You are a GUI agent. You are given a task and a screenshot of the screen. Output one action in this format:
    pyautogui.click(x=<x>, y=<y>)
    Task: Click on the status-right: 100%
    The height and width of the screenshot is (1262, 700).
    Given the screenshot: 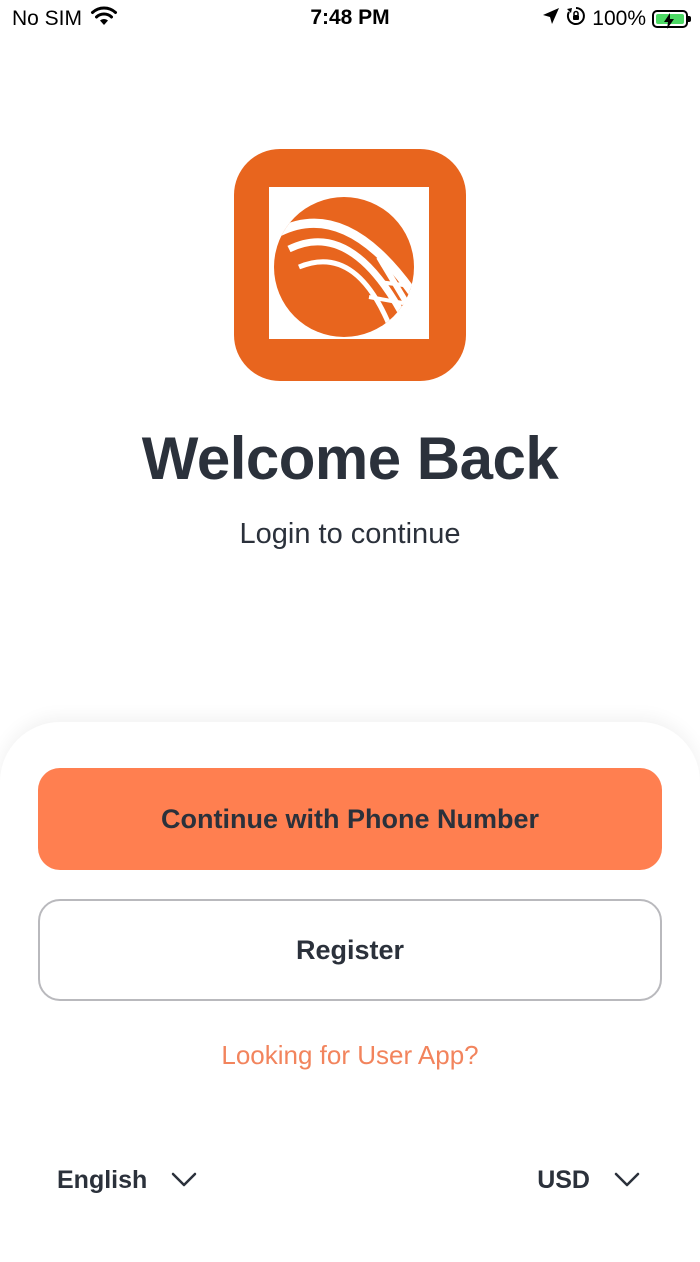 What is the action you would take?
    pyautogui.click(x=616, y=19)
    